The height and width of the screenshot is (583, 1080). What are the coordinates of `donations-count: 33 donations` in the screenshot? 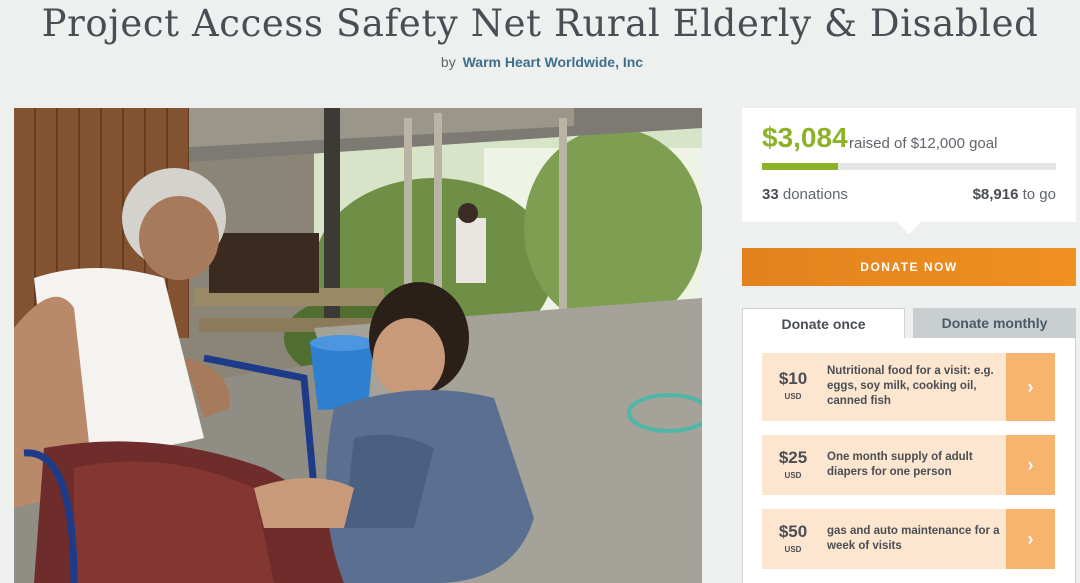 It's located at (805, 194).